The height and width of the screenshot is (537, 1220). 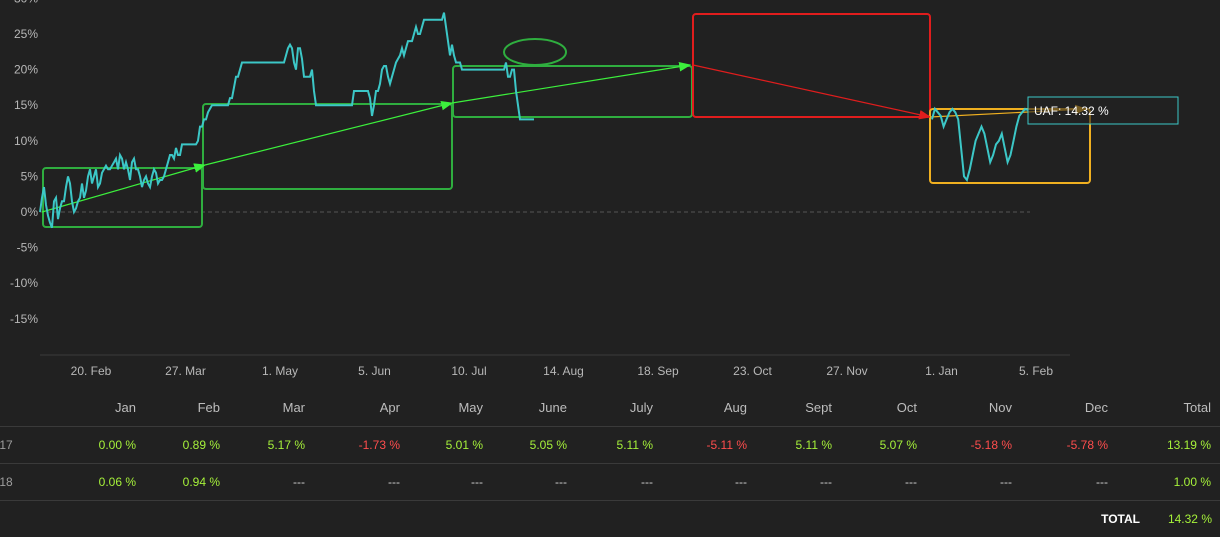 What do you see at coordinates (117, 445) in the screenshot?
I see `table-cell: 0.00 %` at bounding box center [117, 445].